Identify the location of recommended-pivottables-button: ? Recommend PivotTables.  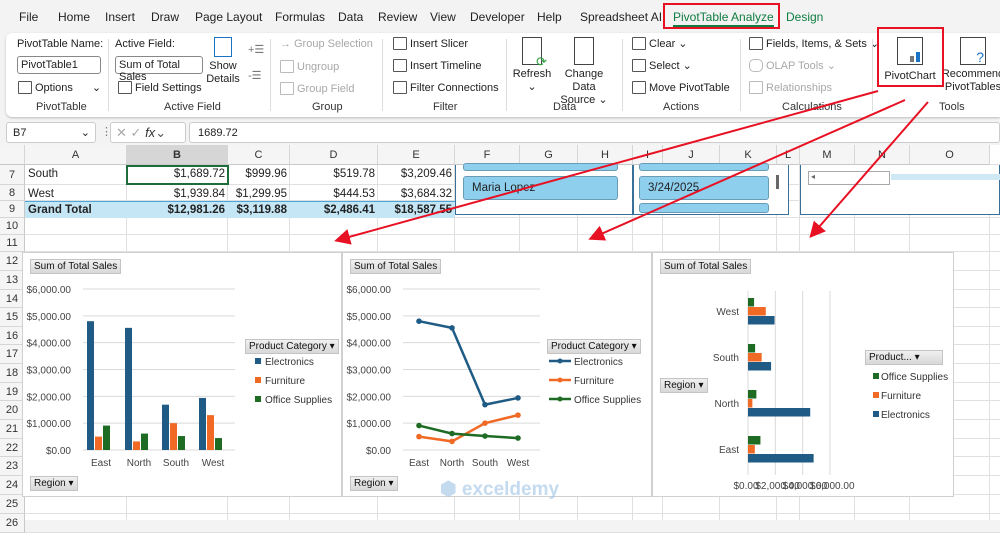
(970, 65).